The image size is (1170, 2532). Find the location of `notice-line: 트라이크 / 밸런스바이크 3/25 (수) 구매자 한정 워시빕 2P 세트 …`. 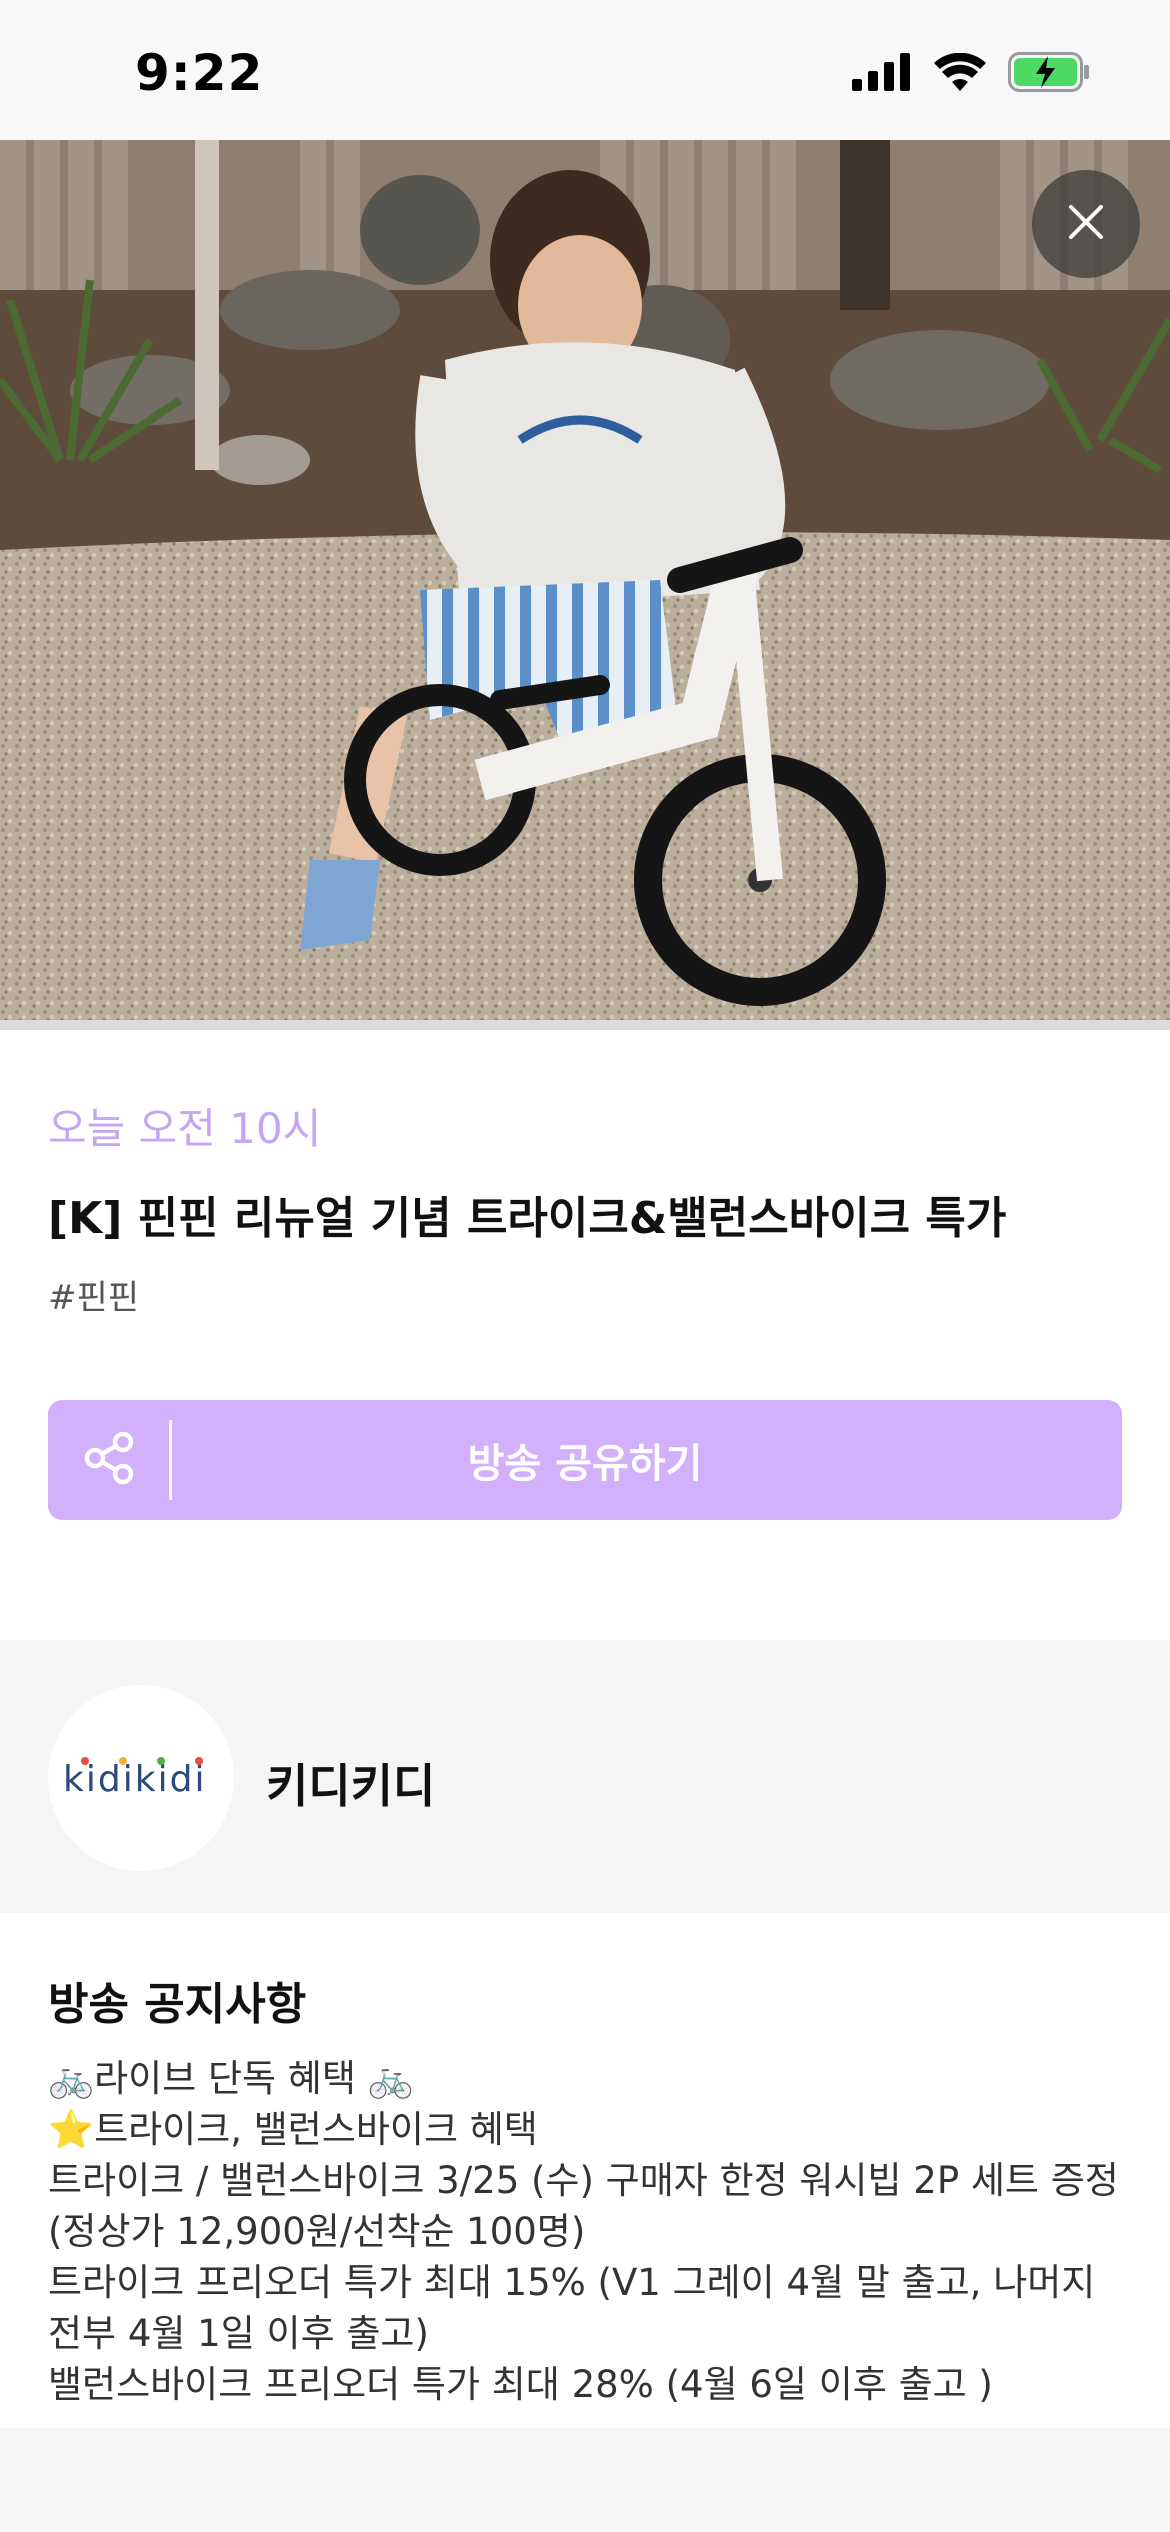

notice-line: 트라이크 / 밸런스바이크 3/25 (수) 구매자 한정 워시빕 2P 세트 … is located at coordinates (583, 2206).